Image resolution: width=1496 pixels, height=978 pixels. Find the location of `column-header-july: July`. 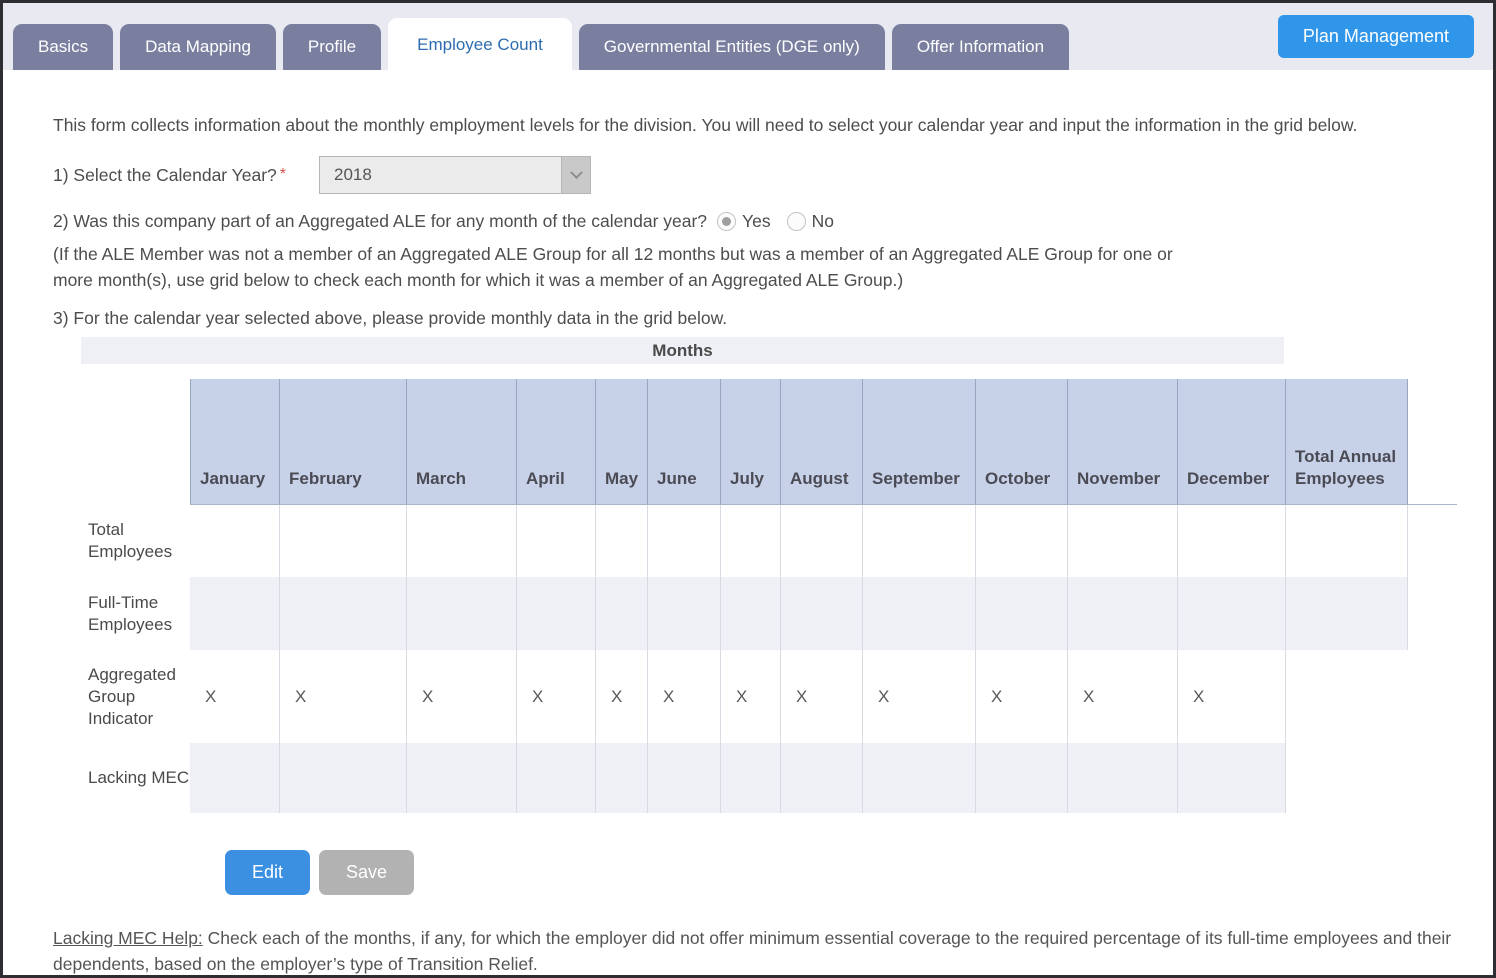

column-header-july: July is located at coordinates (751, 441).